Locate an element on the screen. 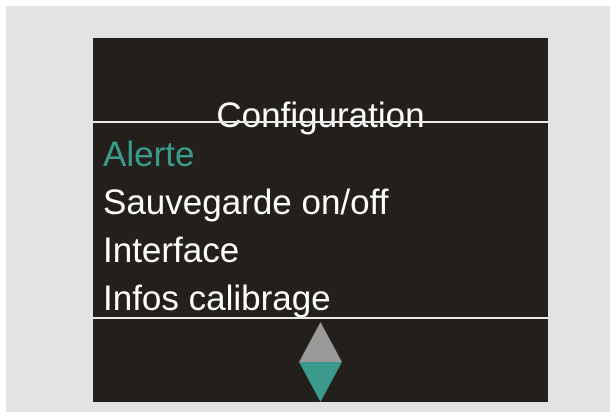 The image size is (616, 418). triangle-up-icon is located at coordinates (320, 342).